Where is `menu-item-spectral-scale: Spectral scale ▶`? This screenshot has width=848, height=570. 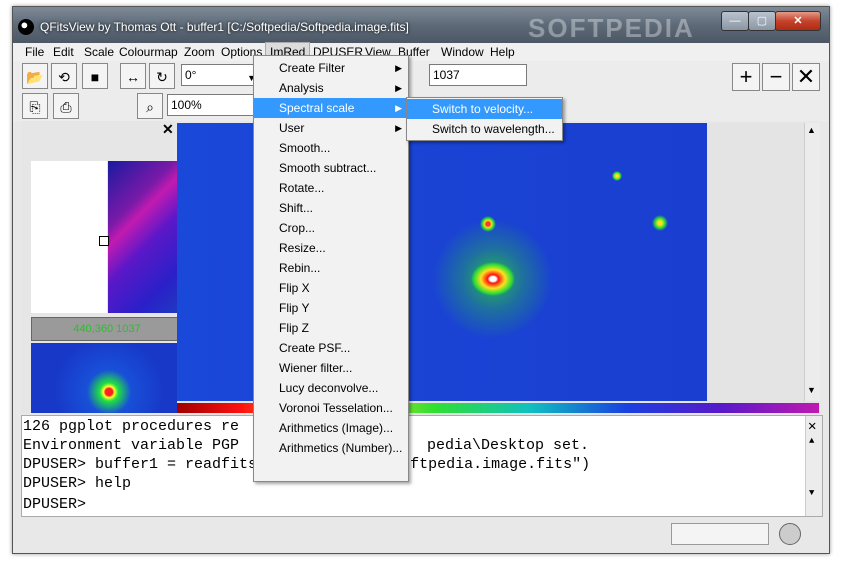 menu-item-spectral-scale: Spectral scale ▶ is located at coordinates (331, 108).